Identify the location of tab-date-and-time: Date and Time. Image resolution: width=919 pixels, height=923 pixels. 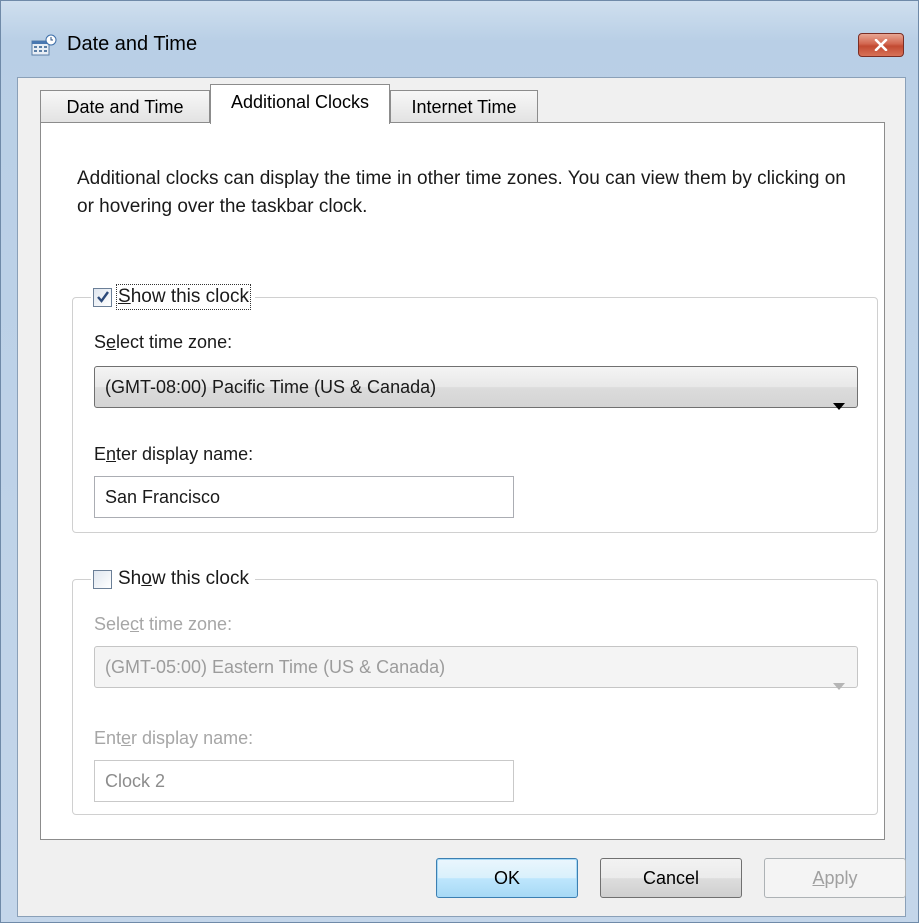
(125, 106).